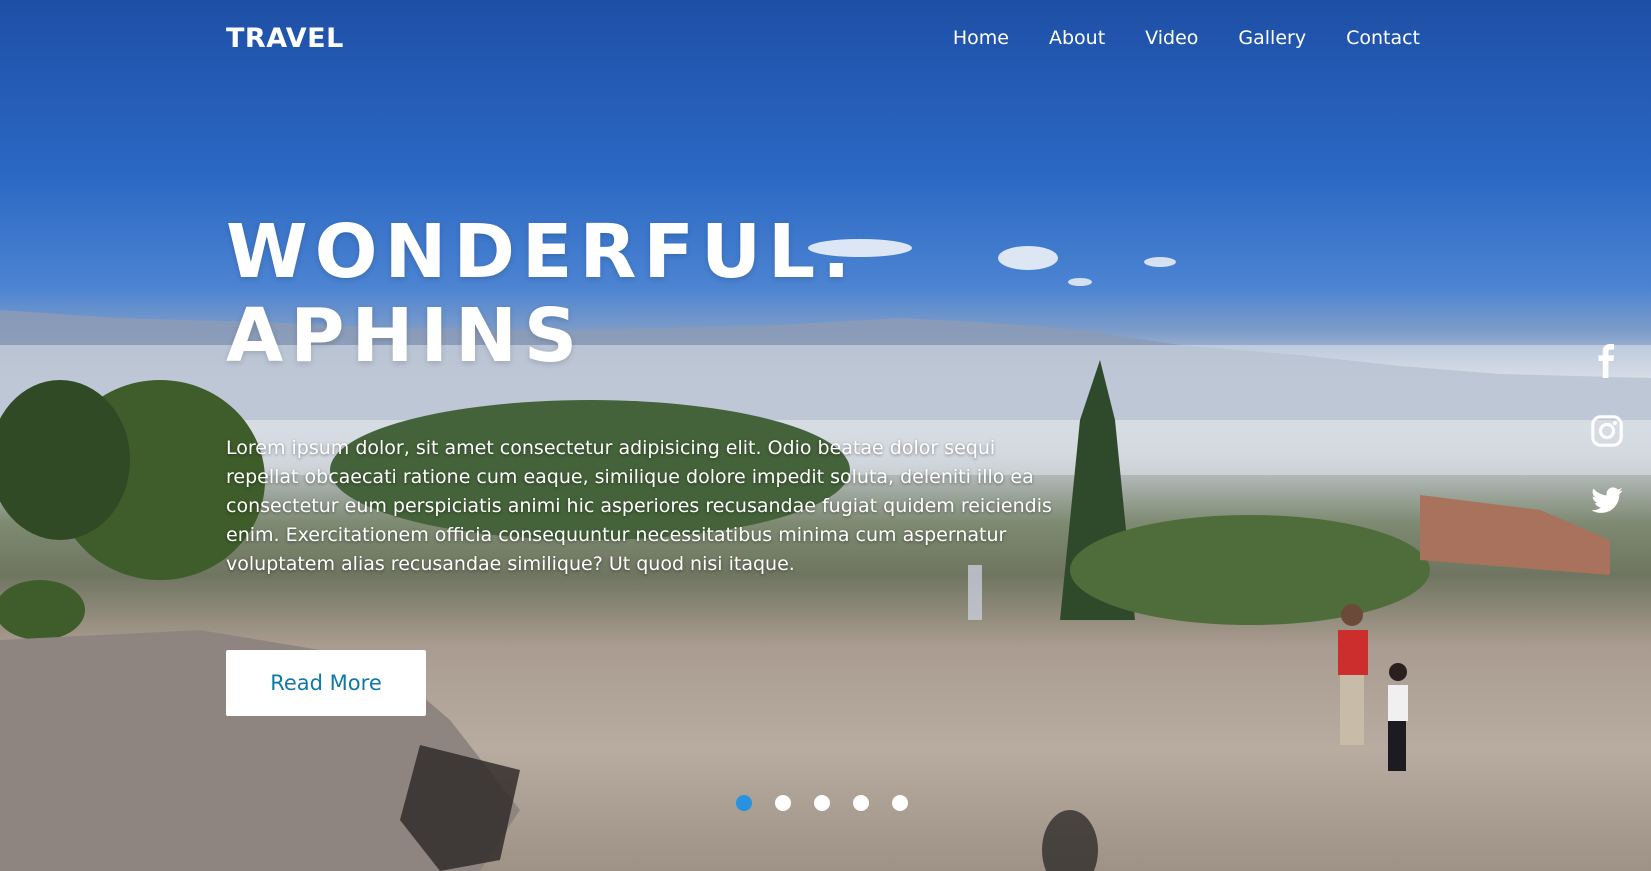 Image resolution: width=1651 pixels, height=871 pixels. I want to click on read-more-button: Read More, so click(326, 683).